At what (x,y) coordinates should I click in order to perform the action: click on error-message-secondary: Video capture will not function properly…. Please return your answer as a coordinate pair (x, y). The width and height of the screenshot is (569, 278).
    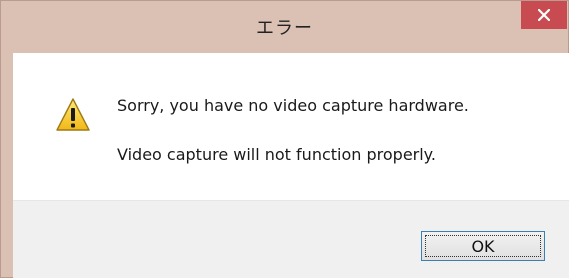
    Looking at the image, I should click on (276, 154).